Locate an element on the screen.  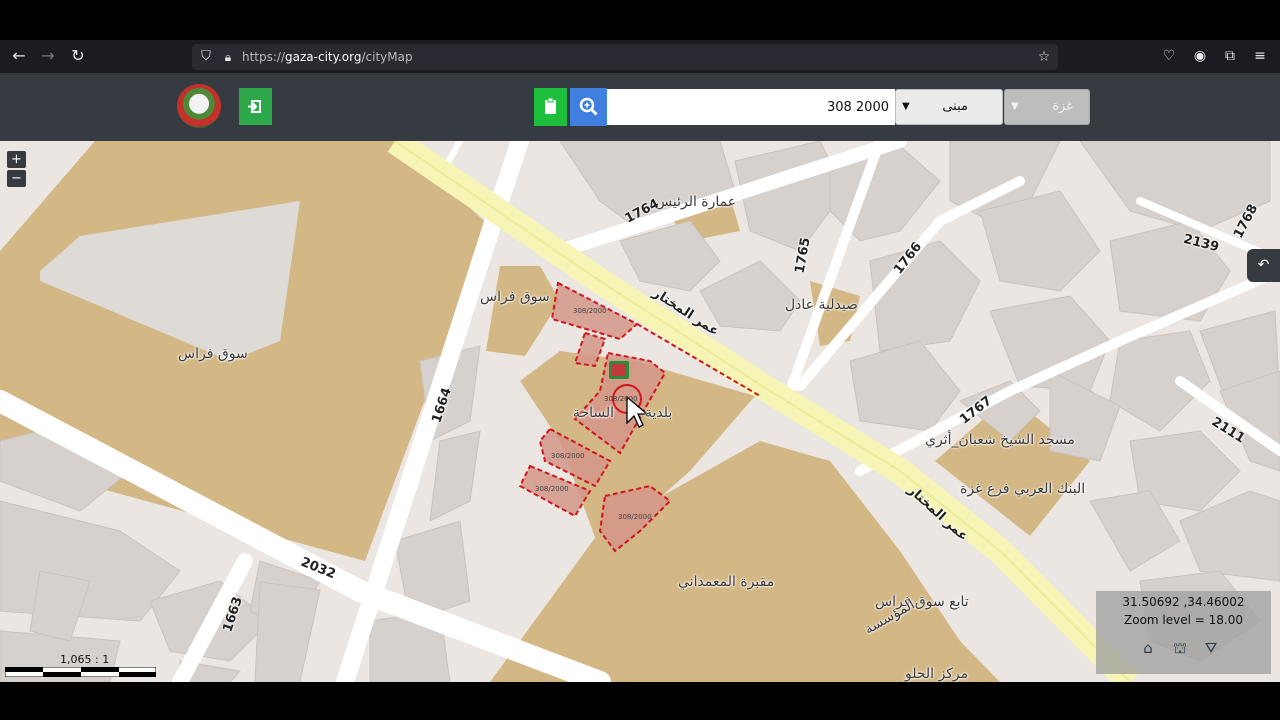
url-host: gaza-city.org is located at coordinates (323, 57).